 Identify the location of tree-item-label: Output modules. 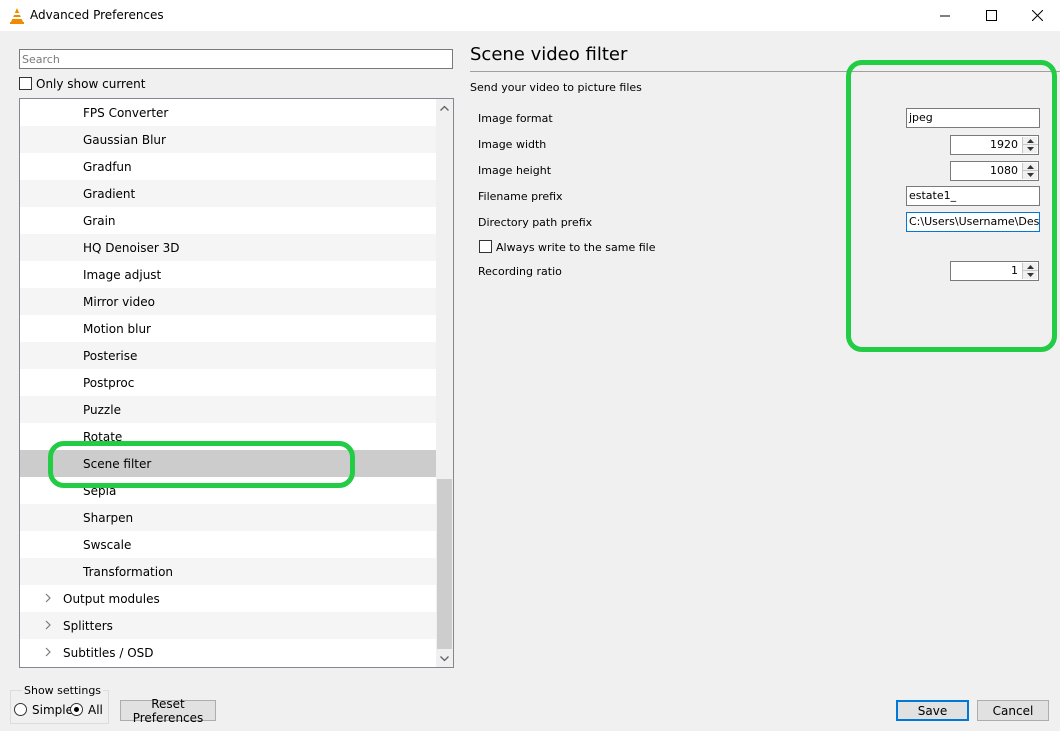
(111, 598).